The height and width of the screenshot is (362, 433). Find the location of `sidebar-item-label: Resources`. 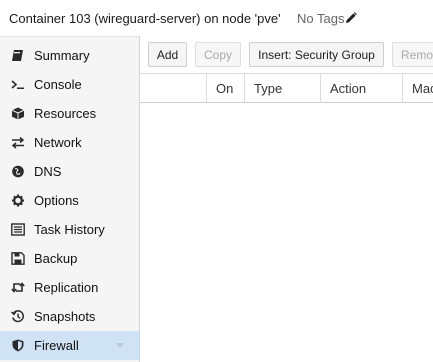

sidebar-item-label: Resources is located at coordinates (65, 113).